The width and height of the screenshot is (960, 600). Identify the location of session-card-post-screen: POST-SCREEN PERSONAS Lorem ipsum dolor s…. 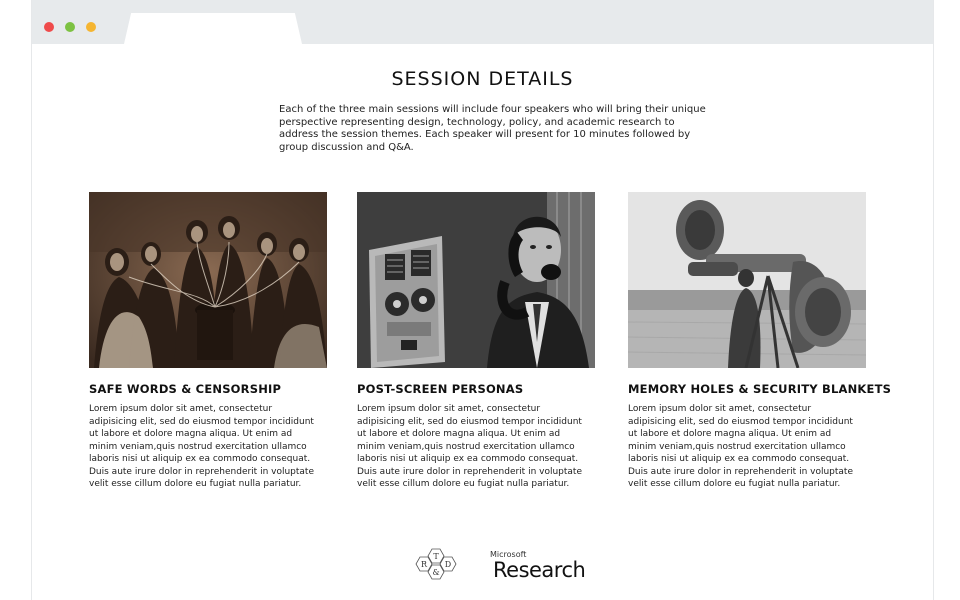
(476, 341).